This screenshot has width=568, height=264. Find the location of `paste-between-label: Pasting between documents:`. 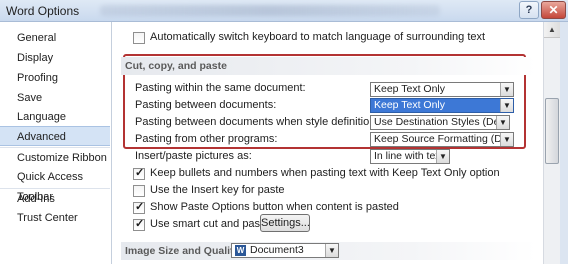

paste-between-label: Pasting between documents: is located at coordinates (206, 105).